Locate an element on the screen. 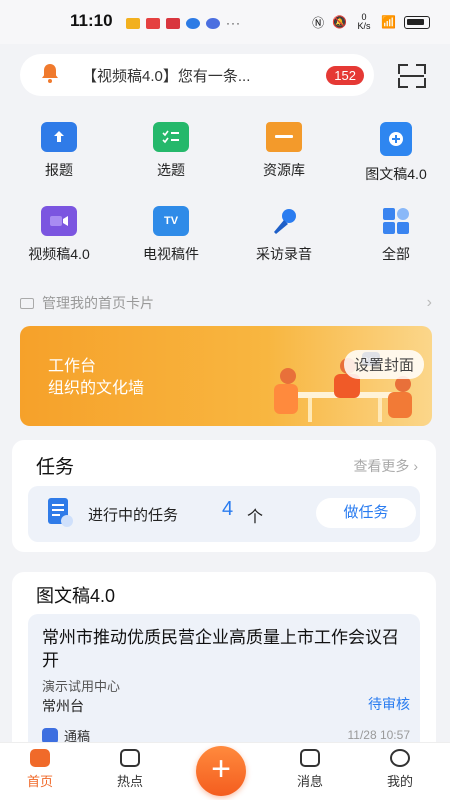  tv-icon: TV is located at coordinates (171, 221).